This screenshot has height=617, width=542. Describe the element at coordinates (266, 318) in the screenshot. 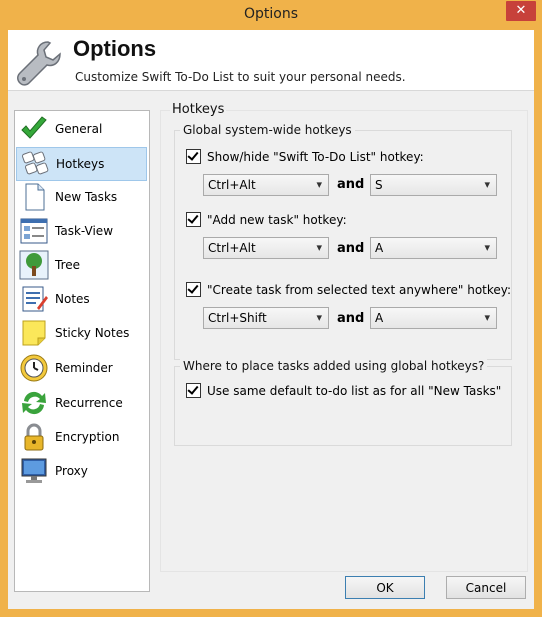

I see `hotkey-createtask-modifier-select: Ctrl+Shift ▾` at that location.